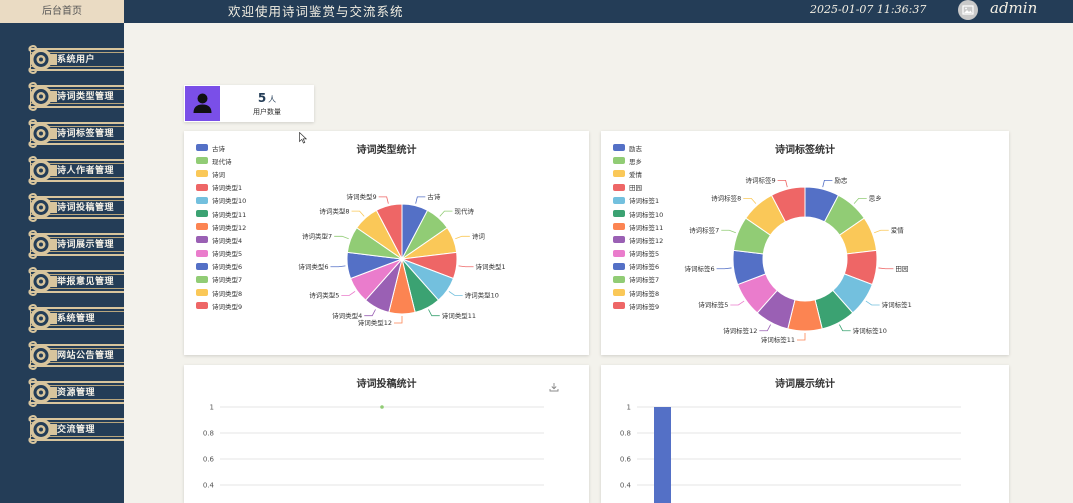 This screenshot has height=503, width=1073. Describe the element at coordinates (249, 103) in the screenshot. I see `user-count-card: 5人 用户数量` at that location.